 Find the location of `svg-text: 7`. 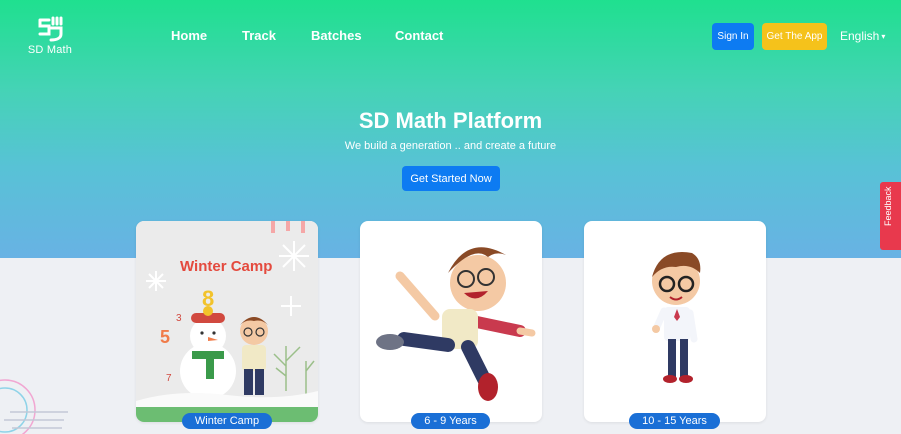

svg-text: 7 is located at coordinates (169, 378).